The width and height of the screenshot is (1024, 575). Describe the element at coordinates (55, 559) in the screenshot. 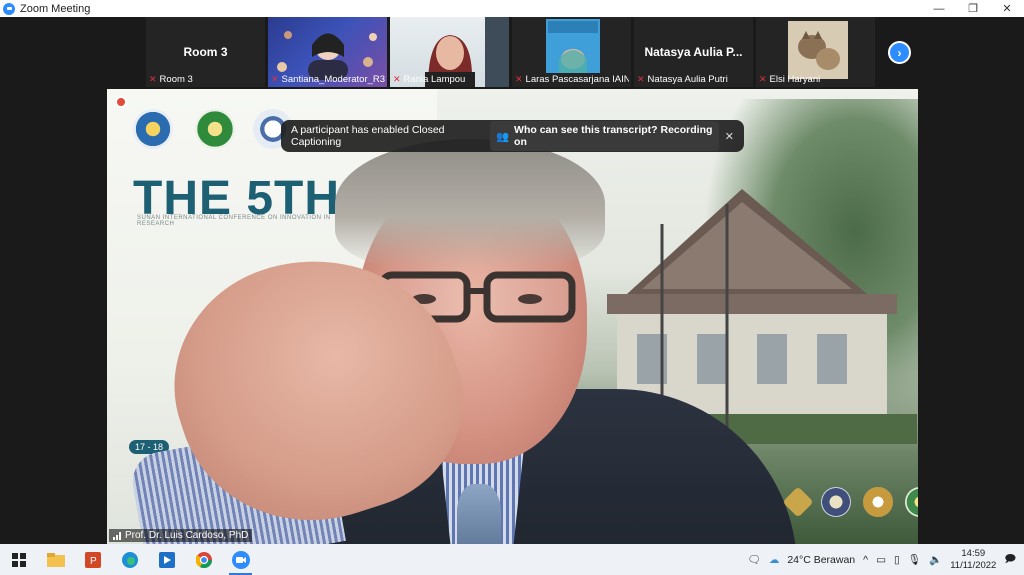

I see `file-explorer-icon` at that location.